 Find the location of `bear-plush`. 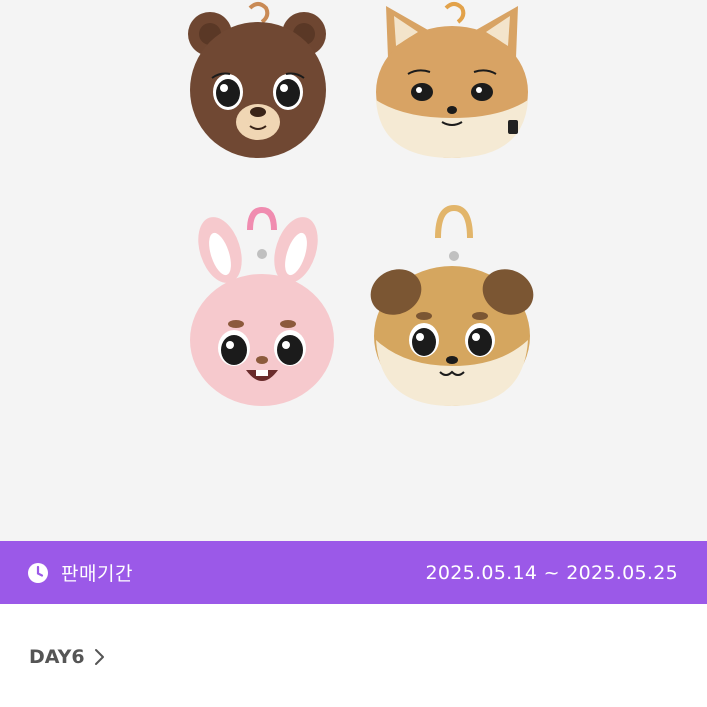

bear-plush is located at coordinates (257, 80).